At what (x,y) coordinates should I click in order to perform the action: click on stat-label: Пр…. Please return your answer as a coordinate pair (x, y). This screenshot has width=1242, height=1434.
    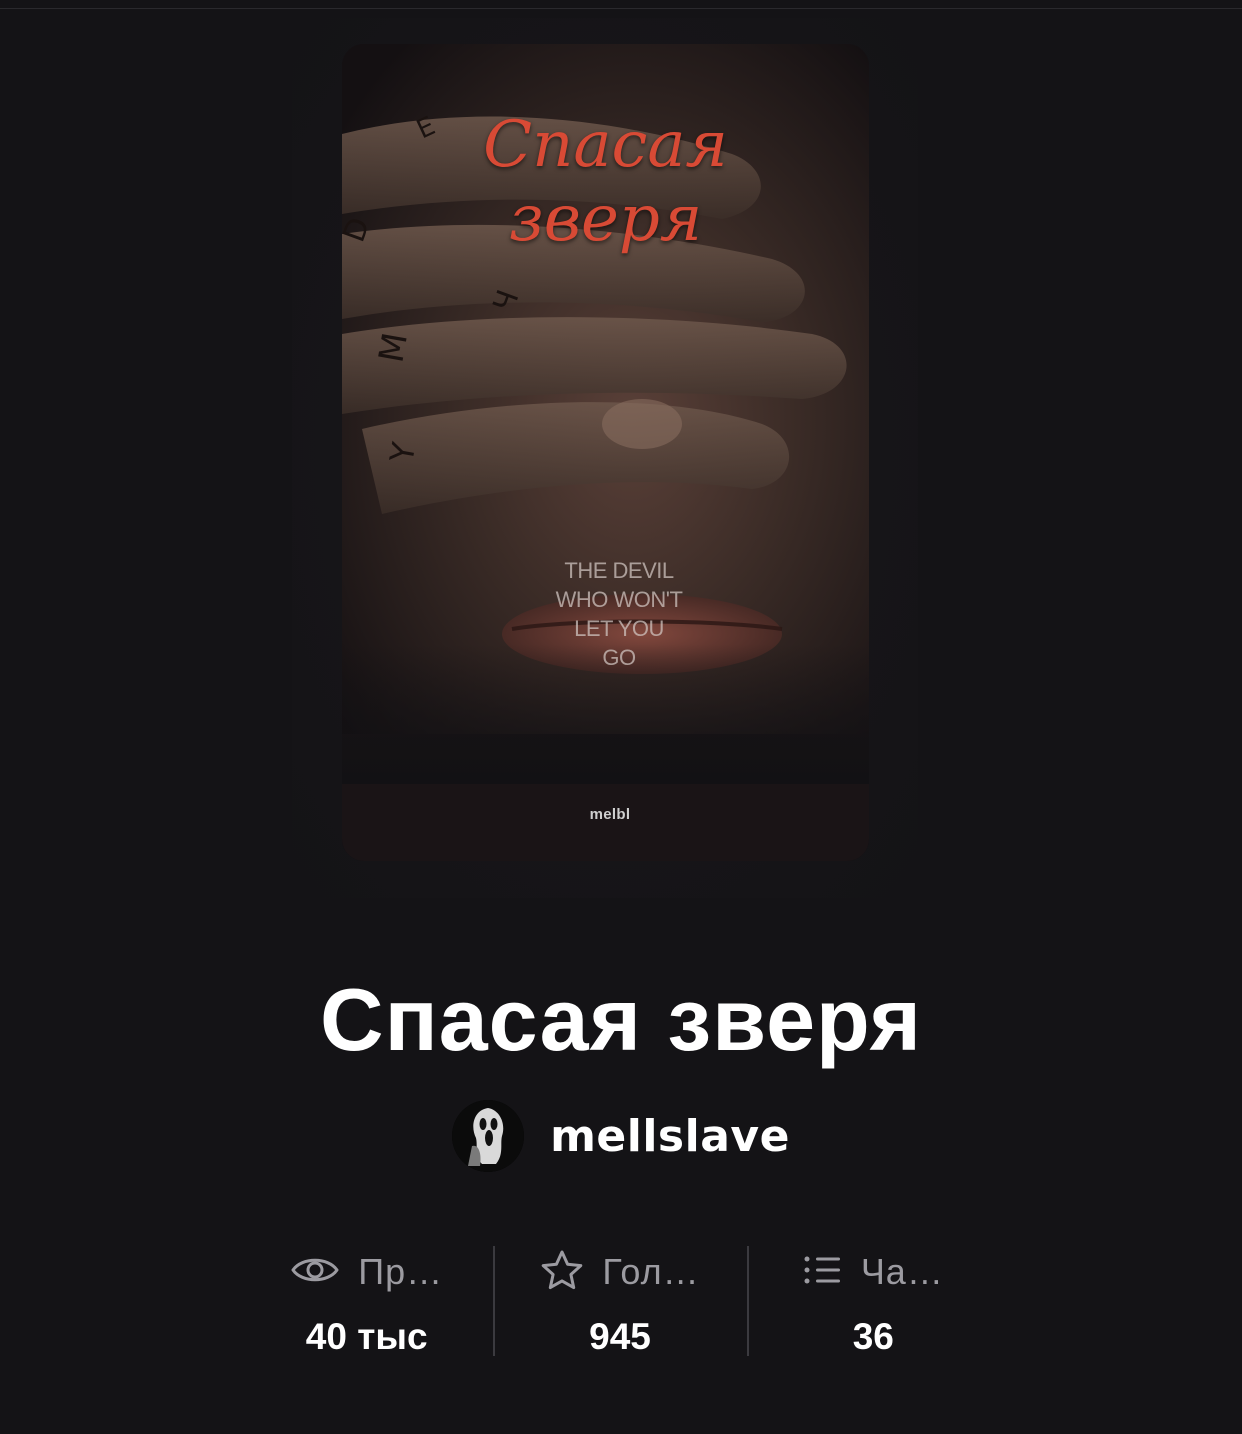
    Looking at the image, I should click on (401, 1271).